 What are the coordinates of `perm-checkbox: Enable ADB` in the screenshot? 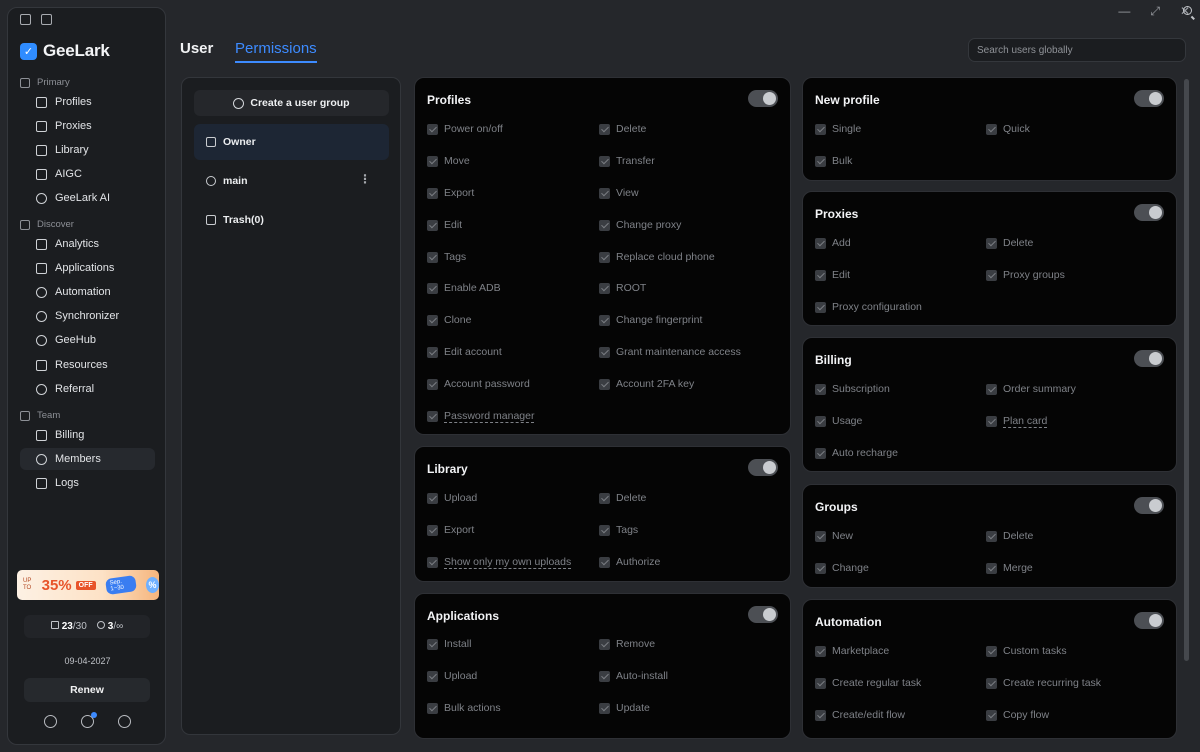 It's located at (464, 288).